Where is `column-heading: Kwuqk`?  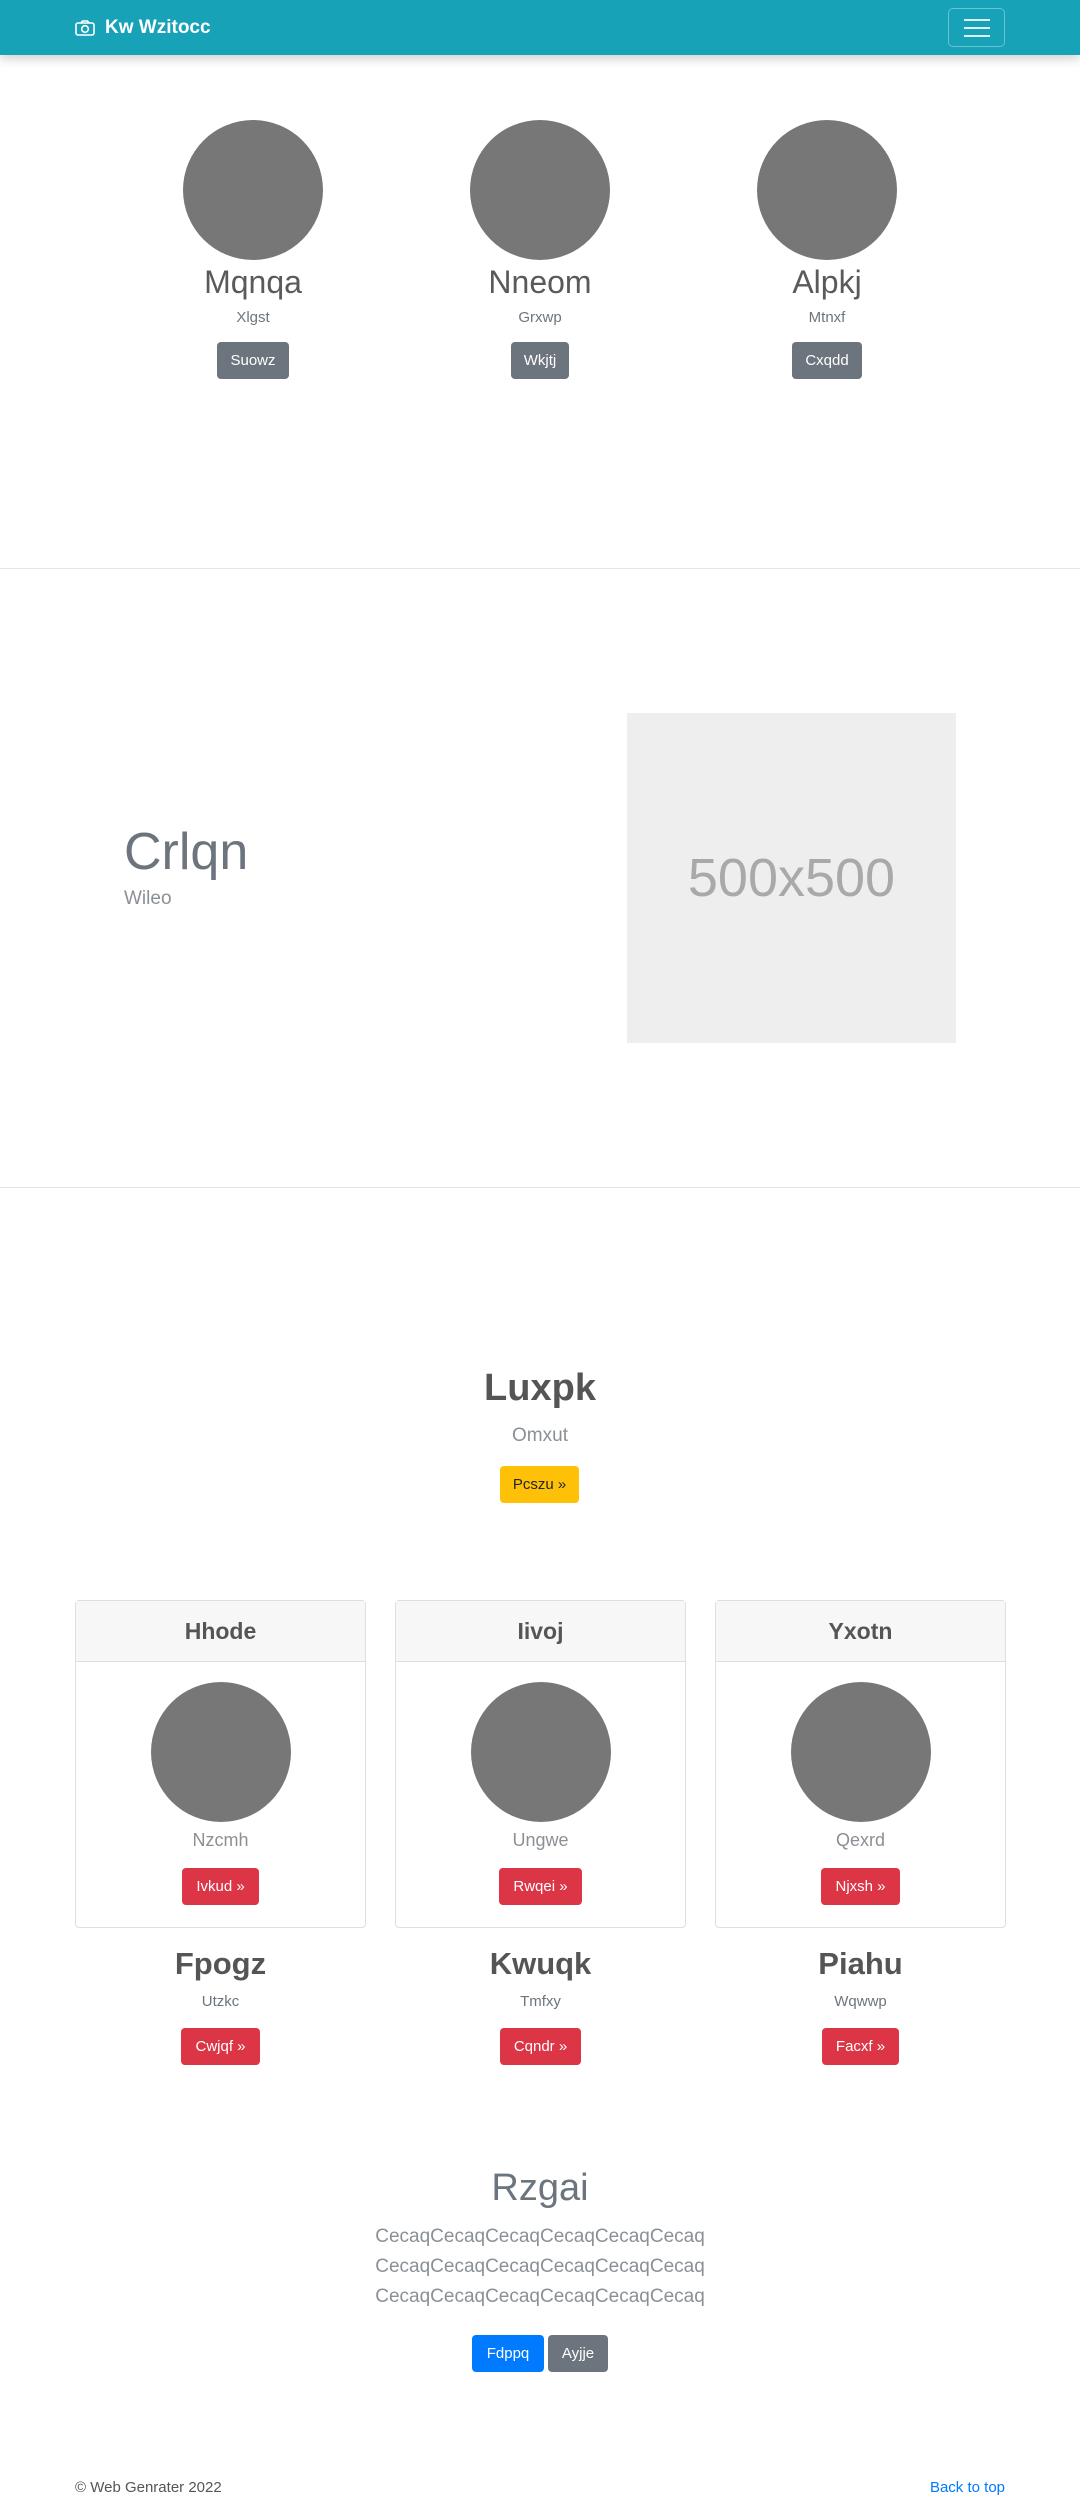
column-heading: Kwuqk is located at coordinates (540, 1963).